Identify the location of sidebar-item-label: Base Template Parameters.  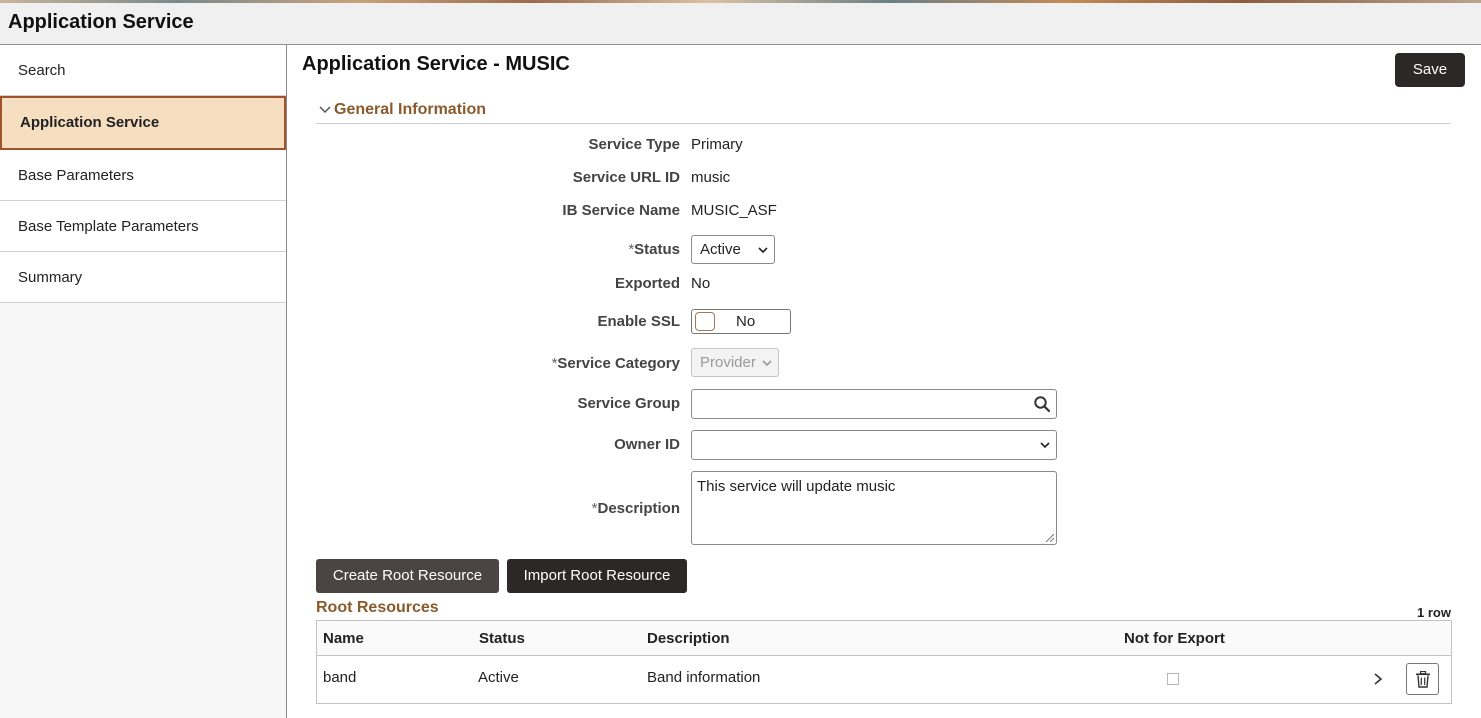
(108, 226).